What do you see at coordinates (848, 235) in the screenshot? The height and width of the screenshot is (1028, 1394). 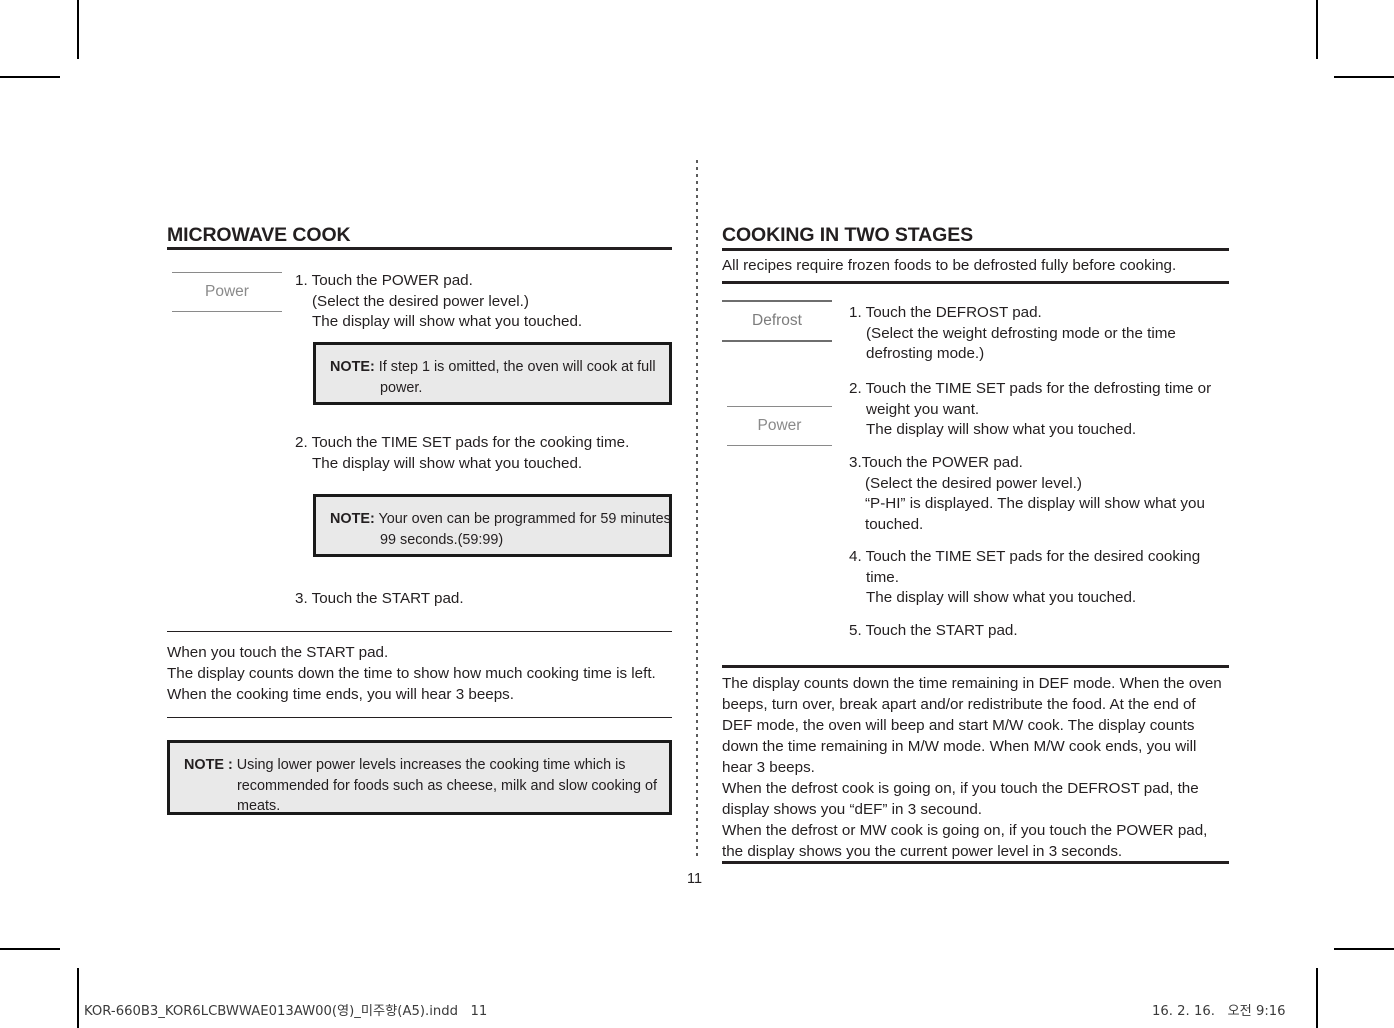 I see `page-title-cooking-in-two-stages: COOKING IN TWO STAGES` at bounding box center [848, 235].